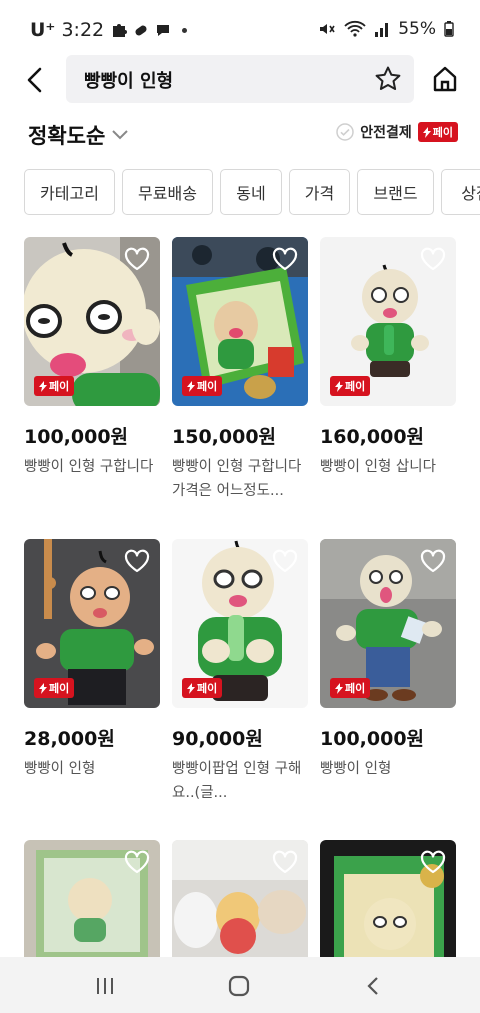 The image size is (480, 1013). What do you see at coordinates (120, 135) in the screenshot?
I see `chevron-down-icon` at bounding box center [120, 135].